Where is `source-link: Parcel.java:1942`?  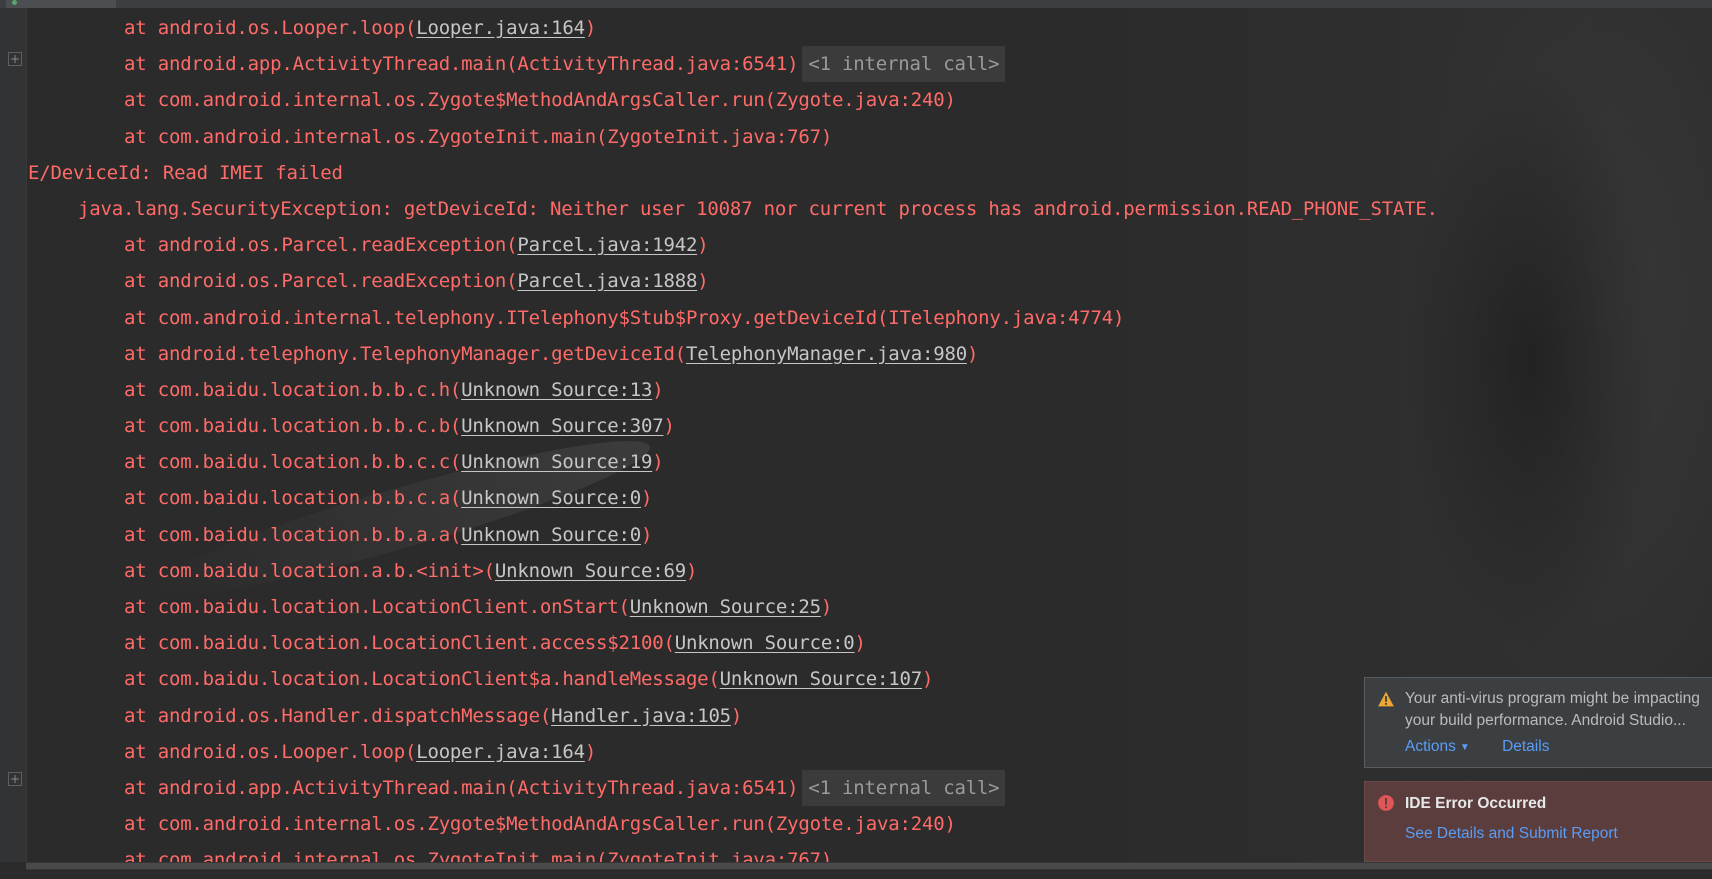 source-link: Parcel.java:1942 is located at coordinates (607, 245).